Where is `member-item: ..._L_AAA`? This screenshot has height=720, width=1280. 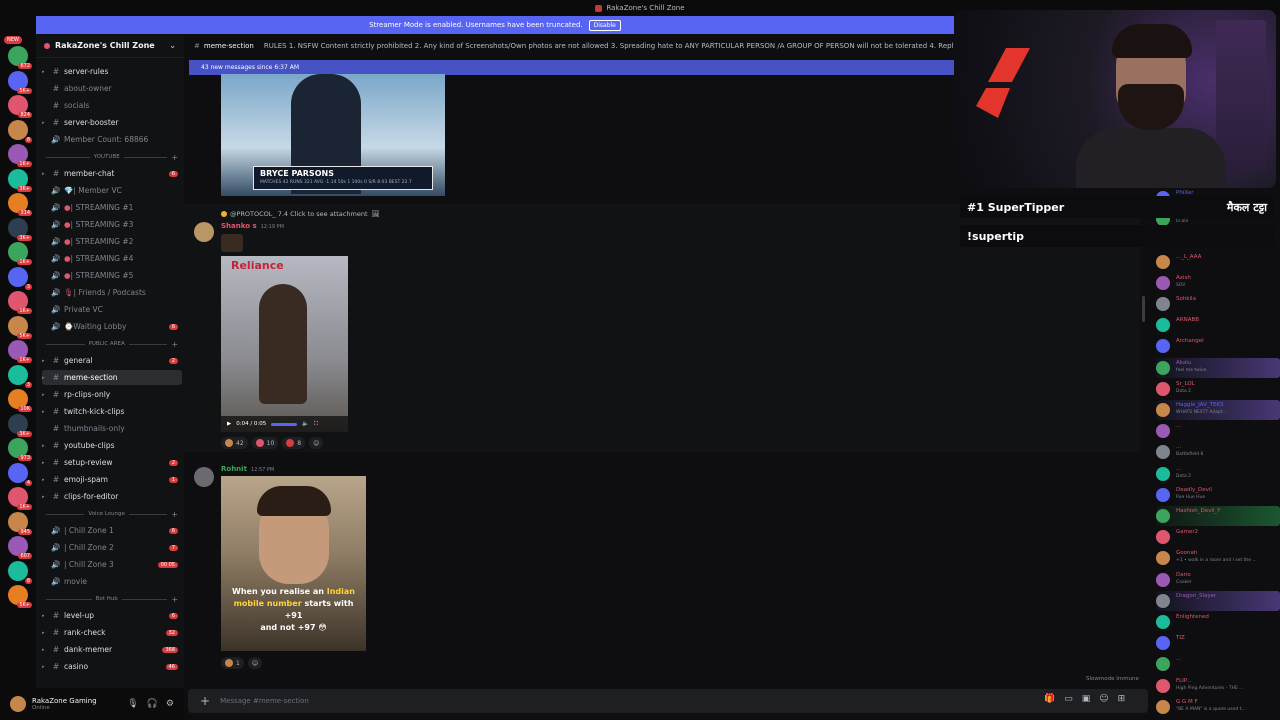
member-item: ..._L_AAA is located at coordinates (1218, 262).